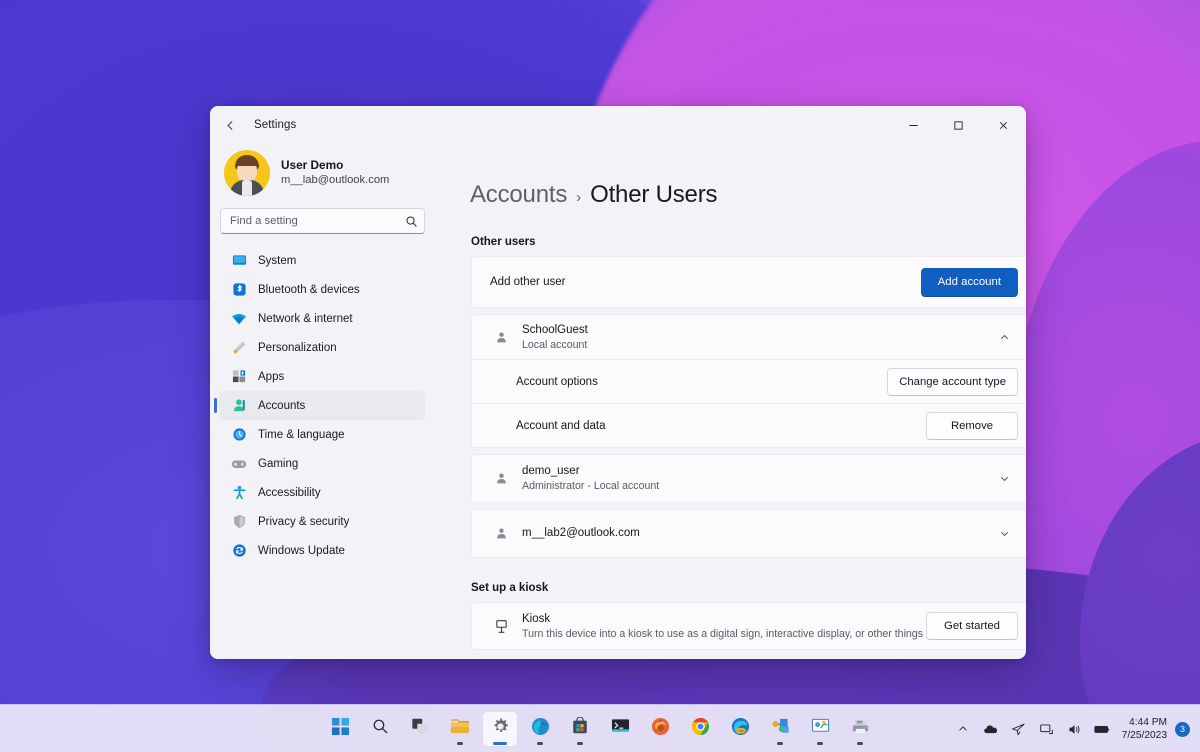 The width and height of the screenshot is (1200, 752). I want to click on sidebar-item-privacy-security: Privacy & security, so click(322, 521).